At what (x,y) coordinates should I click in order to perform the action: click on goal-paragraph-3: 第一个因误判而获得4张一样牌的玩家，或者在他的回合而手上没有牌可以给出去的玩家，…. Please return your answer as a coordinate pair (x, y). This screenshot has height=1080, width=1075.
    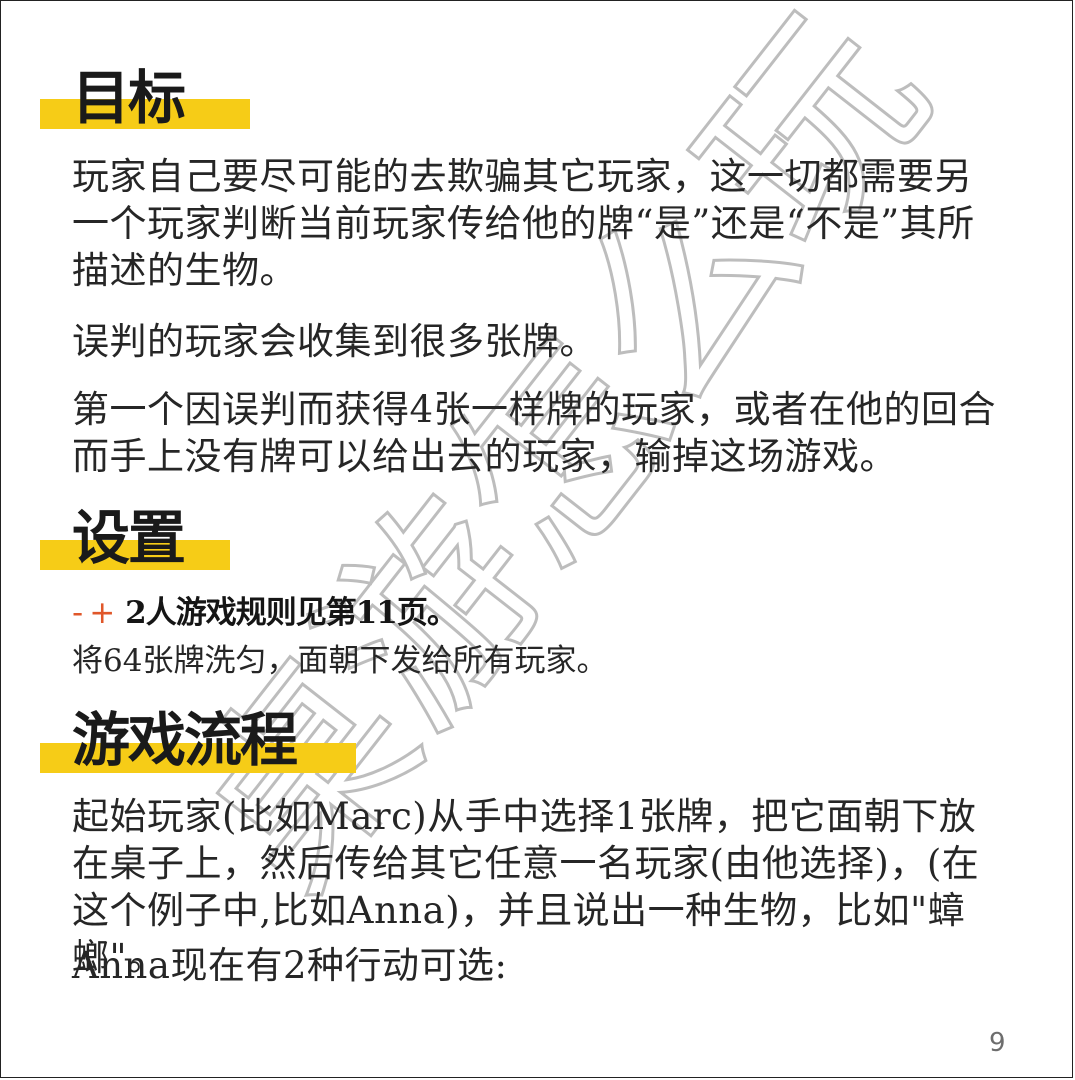
    Looking at the image, I should click on (534, 433).